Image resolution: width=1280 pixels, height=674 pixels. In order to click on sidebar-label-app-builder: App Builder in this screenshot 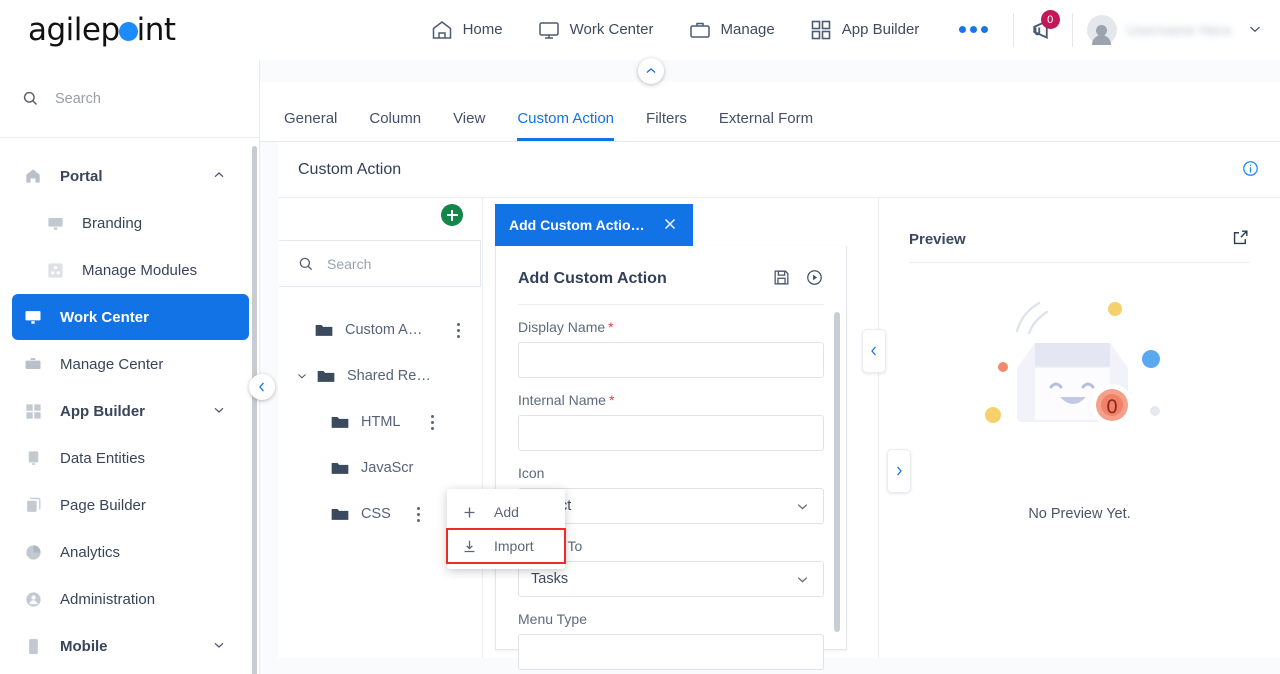, I will do `click(102, 411)`.